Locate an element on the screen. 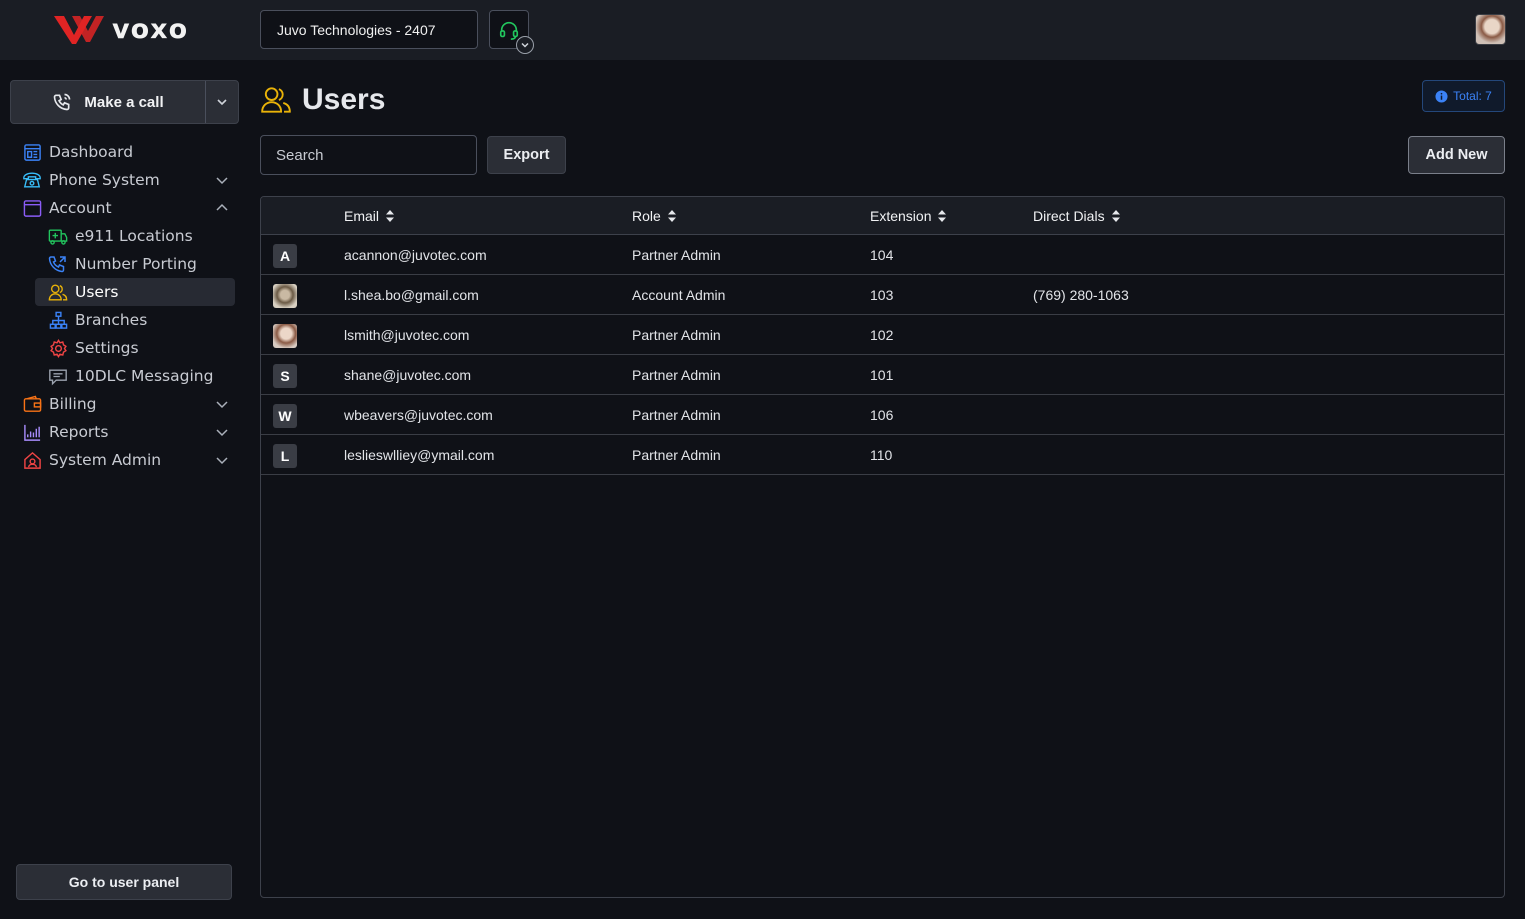 This screenshot has width=1525, height=919. search-input is located at coordinates (368, 155).